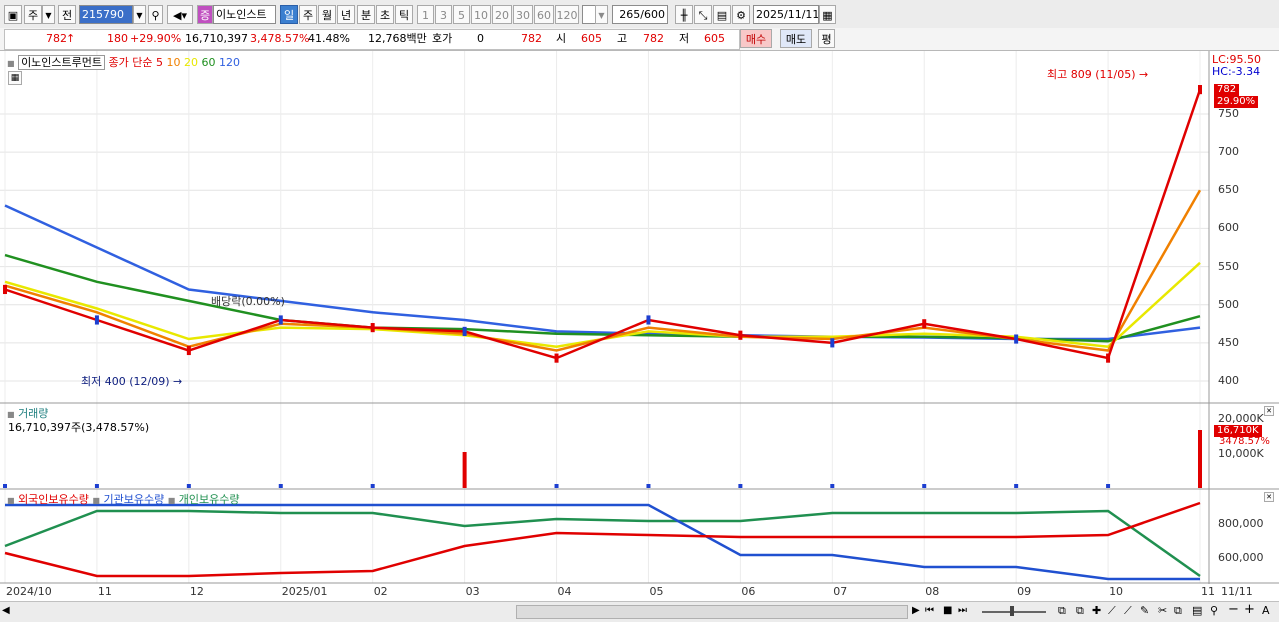  Describe the element at coordinates (653, 38) in the screenshot. I see `high-value: 782` at that location.